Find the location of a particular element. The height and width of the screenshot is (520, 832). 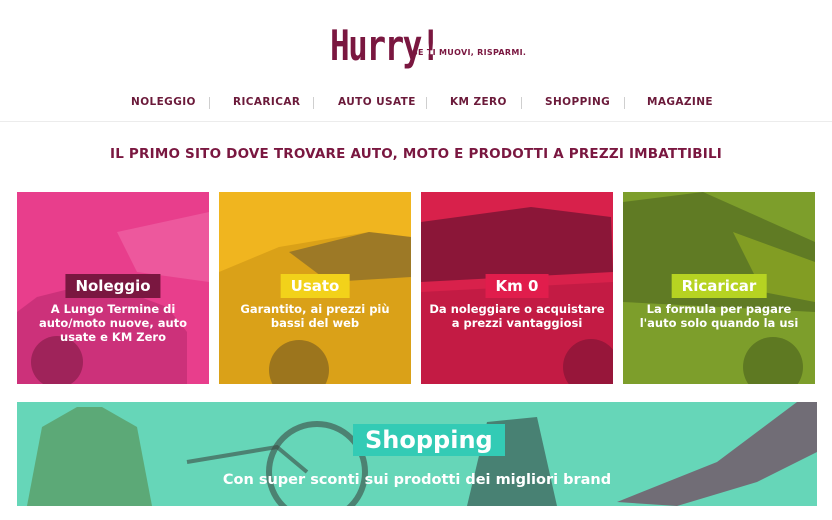

card-title: Ricaricar is located at coordinates (719, 286).